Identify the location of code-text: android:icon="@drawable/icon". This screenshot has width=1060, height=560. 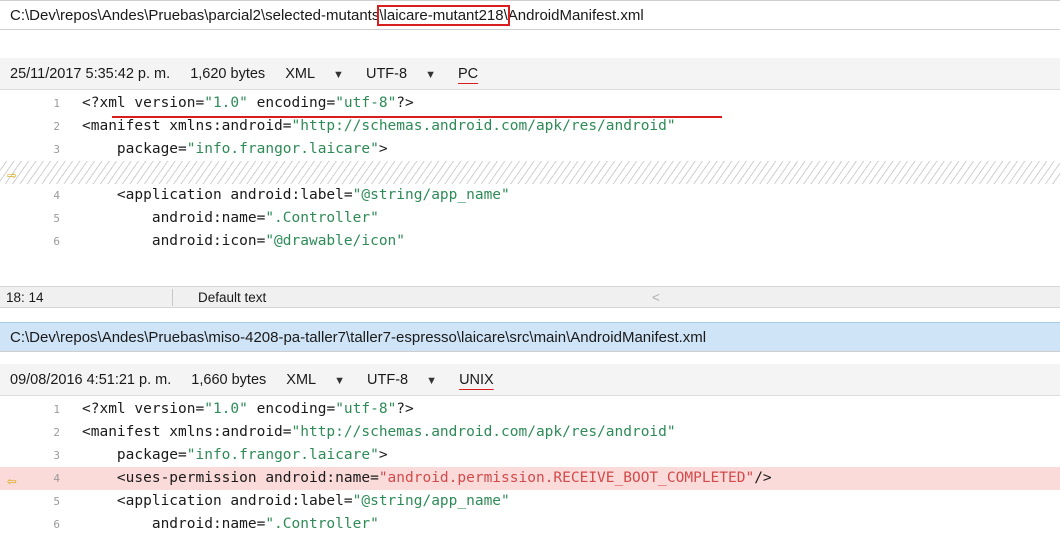
(244, 241).